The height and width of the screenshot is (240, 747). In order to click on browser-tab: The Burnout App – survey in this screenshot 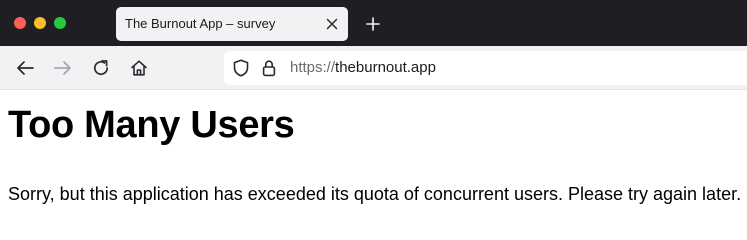, I will do `click(232, 24)`.